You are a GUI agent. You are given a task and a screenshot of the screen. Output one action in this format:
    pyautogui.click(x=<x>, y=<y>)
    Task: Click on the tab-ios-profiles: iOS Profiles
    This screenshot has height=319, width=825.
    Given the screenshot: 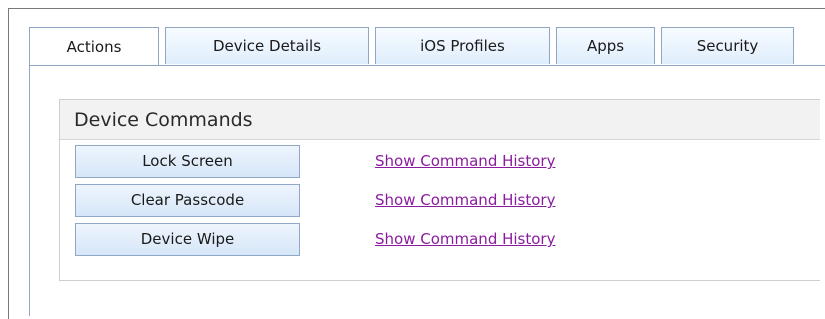 What is the action you would take?
    pyautogui.click(x=462, y=45)
    